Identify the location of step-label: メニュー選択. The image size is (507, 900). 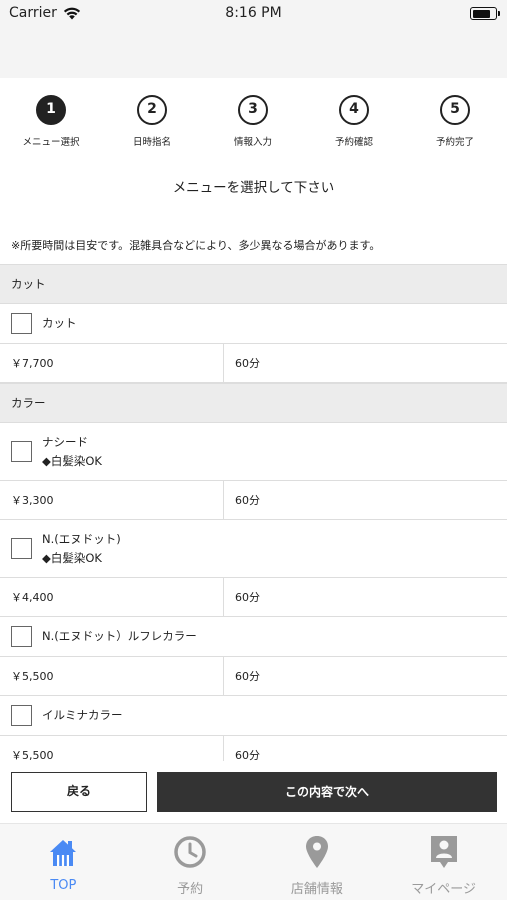
(51, 142).